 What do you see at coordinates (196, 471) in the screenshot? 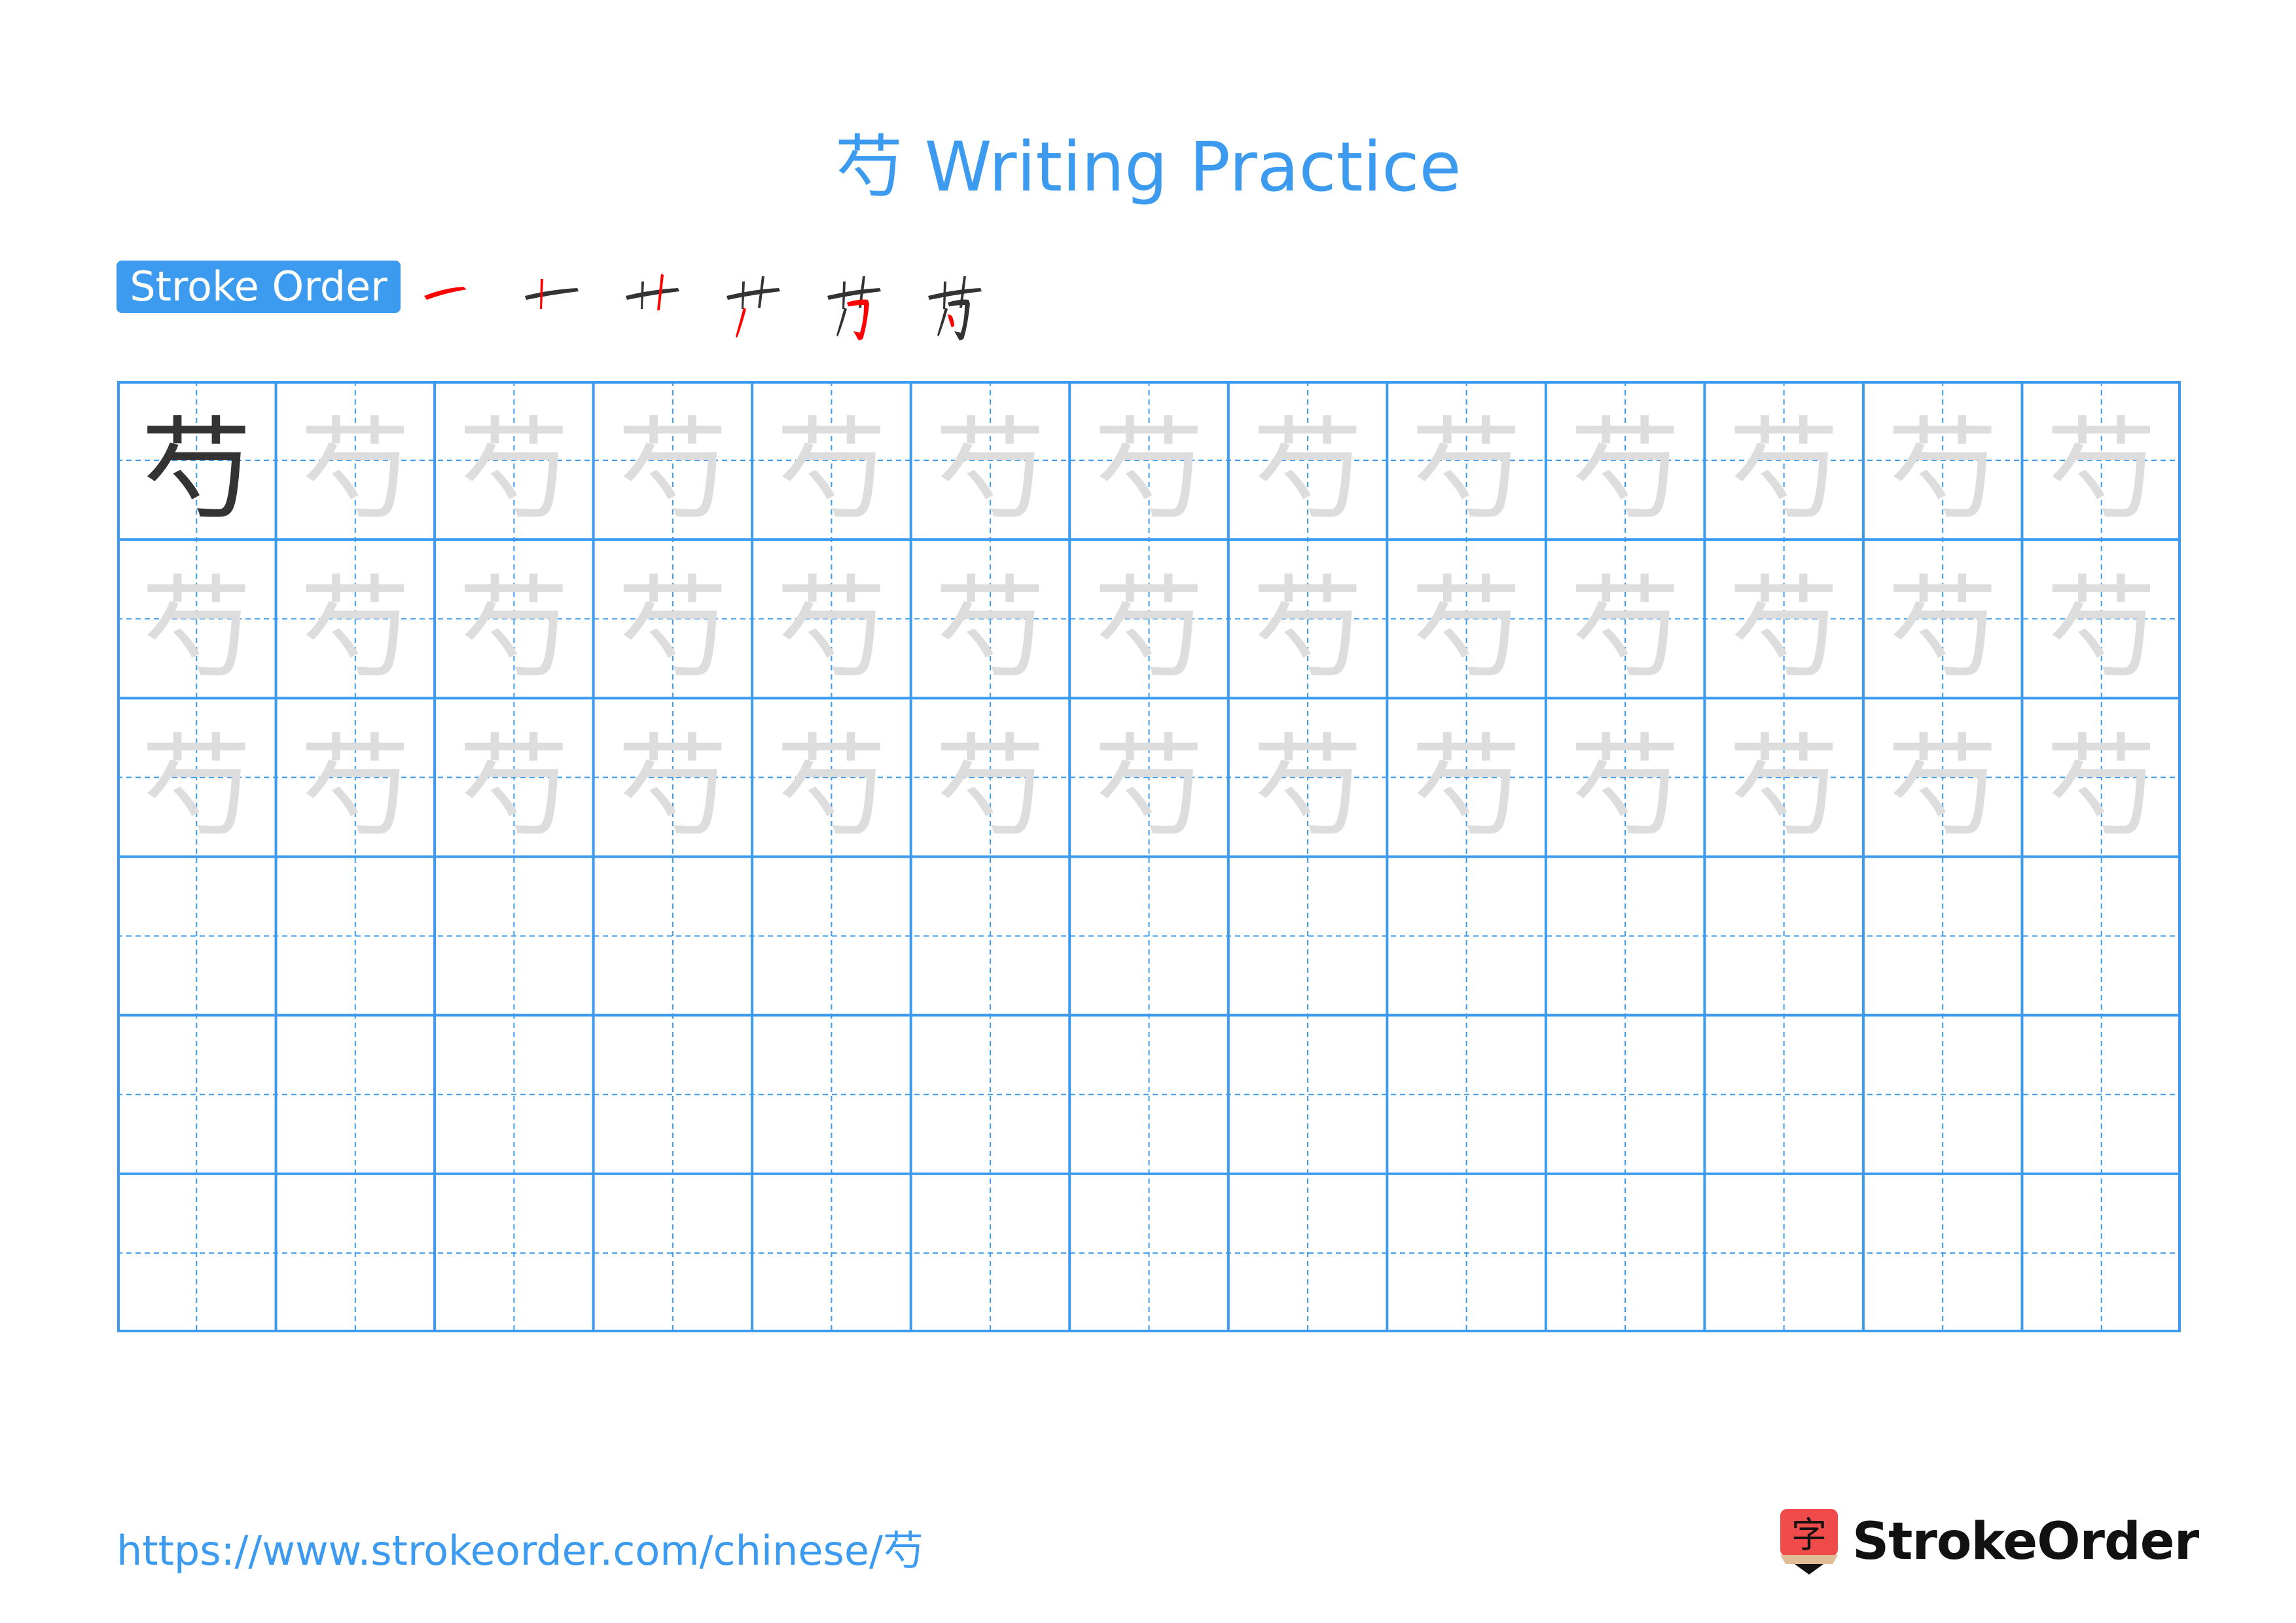
I see `model-character: 芍` at bounding box center [196, 471].